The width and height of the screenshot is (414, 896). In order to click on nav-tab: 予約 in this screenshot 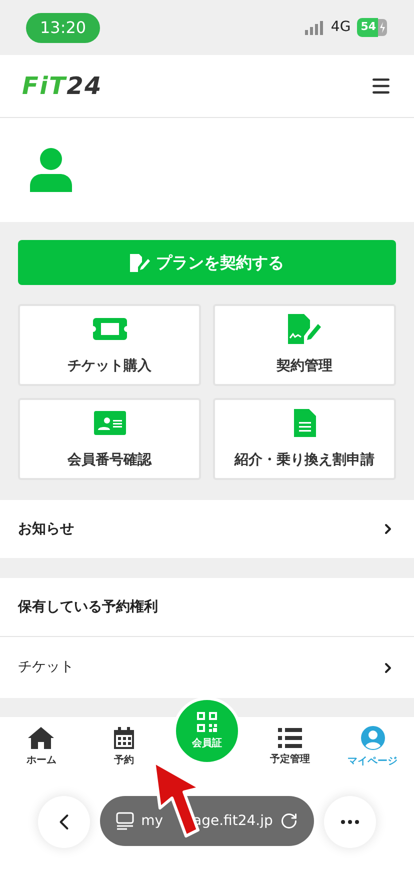, I will do `click(124, 747)`.